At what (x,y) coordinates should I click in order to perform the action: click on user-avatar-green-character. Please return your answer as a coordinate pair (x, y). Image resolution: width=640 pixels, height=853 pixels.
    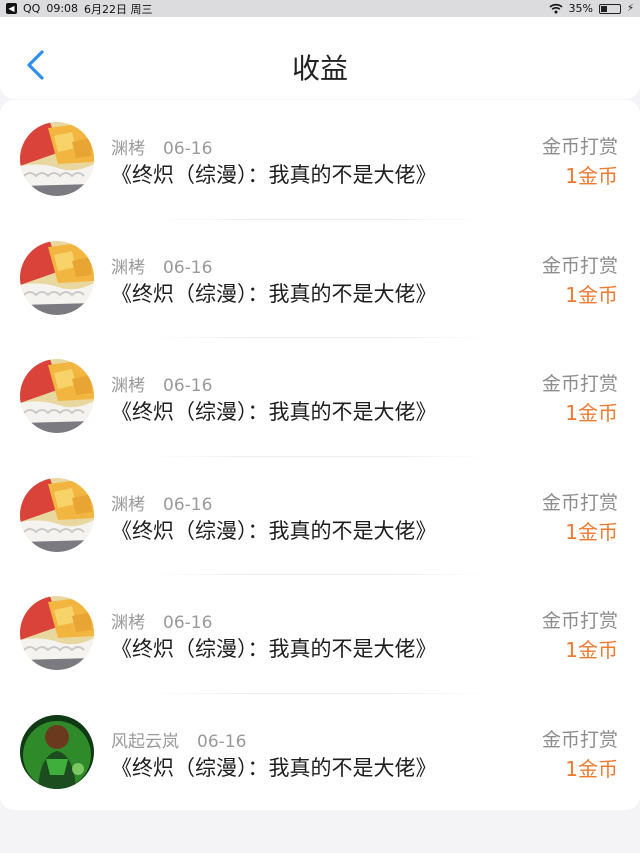
    Looking at the image, I should click on (57, 751).